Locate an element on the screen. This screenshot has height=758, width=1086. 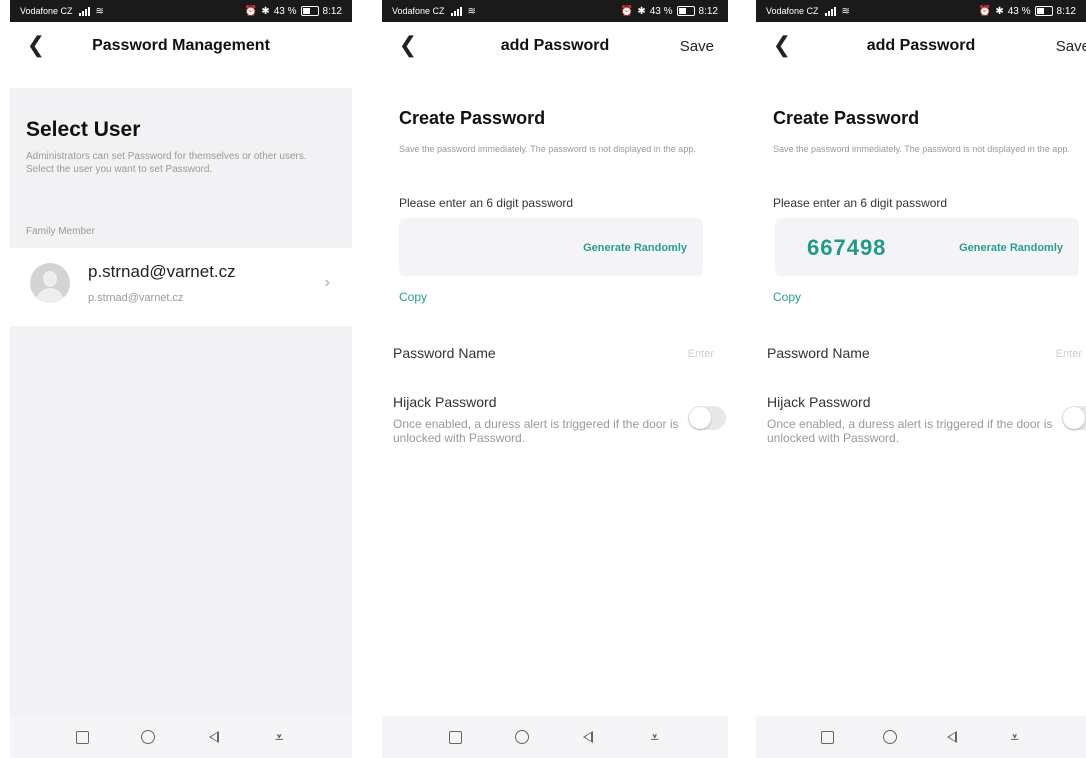
user-list-item: p.strnad@varnet.cz p.strnad@varnet.cz › is located at coordinates (181, 287).